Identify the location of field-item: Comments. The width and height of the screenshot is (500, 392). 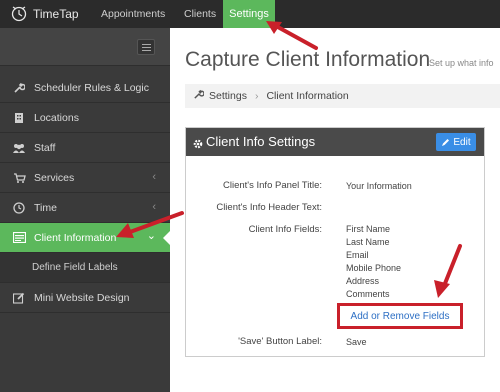
(368, 294).